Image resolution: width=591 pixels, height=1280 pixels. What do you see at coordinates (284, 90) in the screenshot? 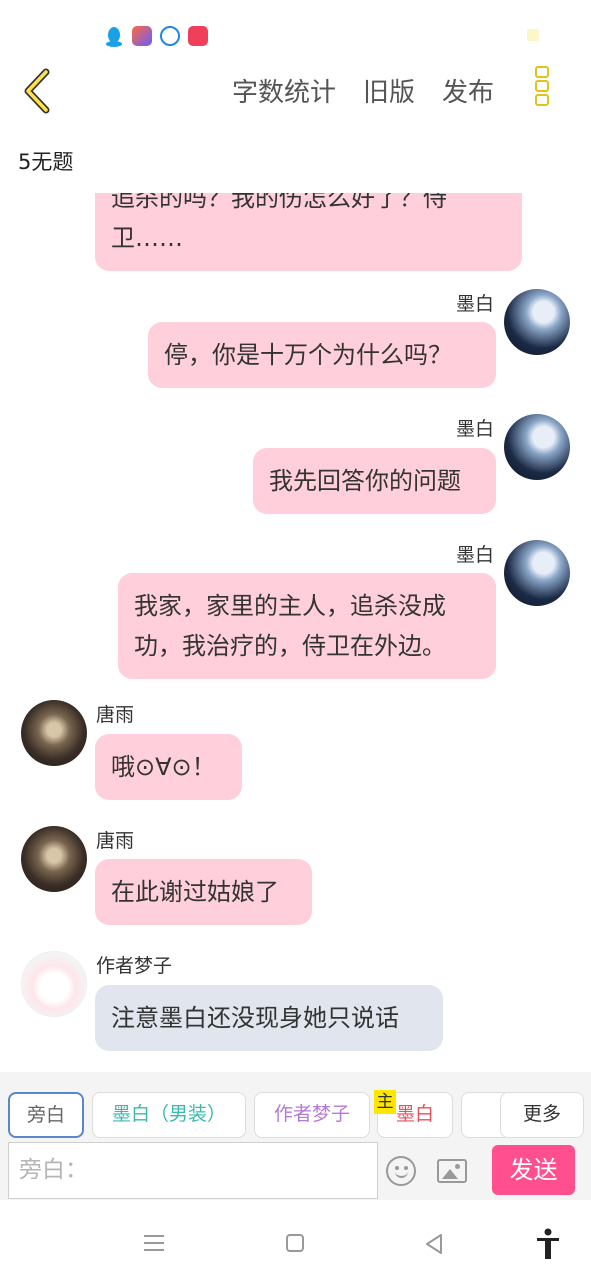
I see `word-count-button: 字数统计` at bounding box center [284, 90].